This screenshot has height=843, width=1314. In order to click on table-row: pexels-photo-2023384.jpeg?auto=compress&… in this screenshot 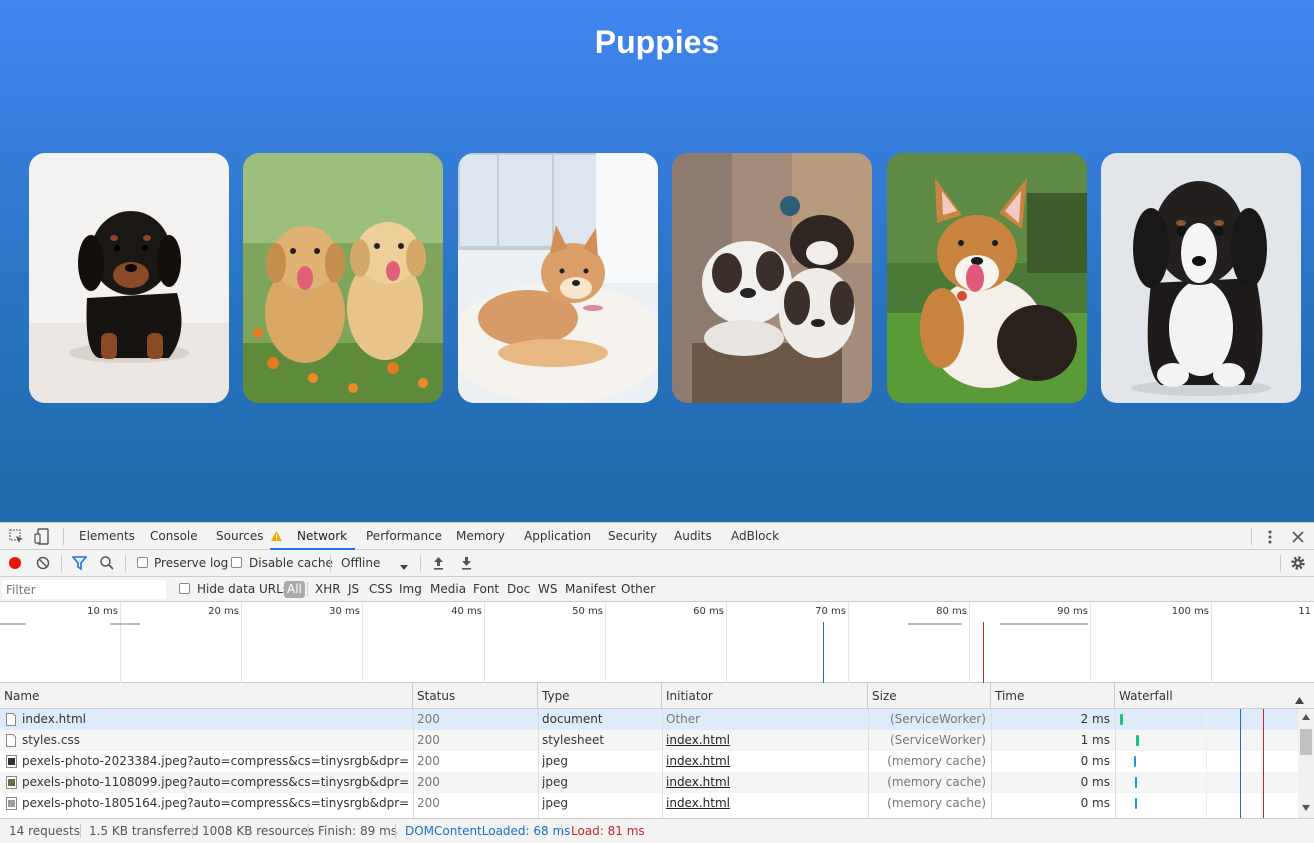, I will do `click(649, 761)`.